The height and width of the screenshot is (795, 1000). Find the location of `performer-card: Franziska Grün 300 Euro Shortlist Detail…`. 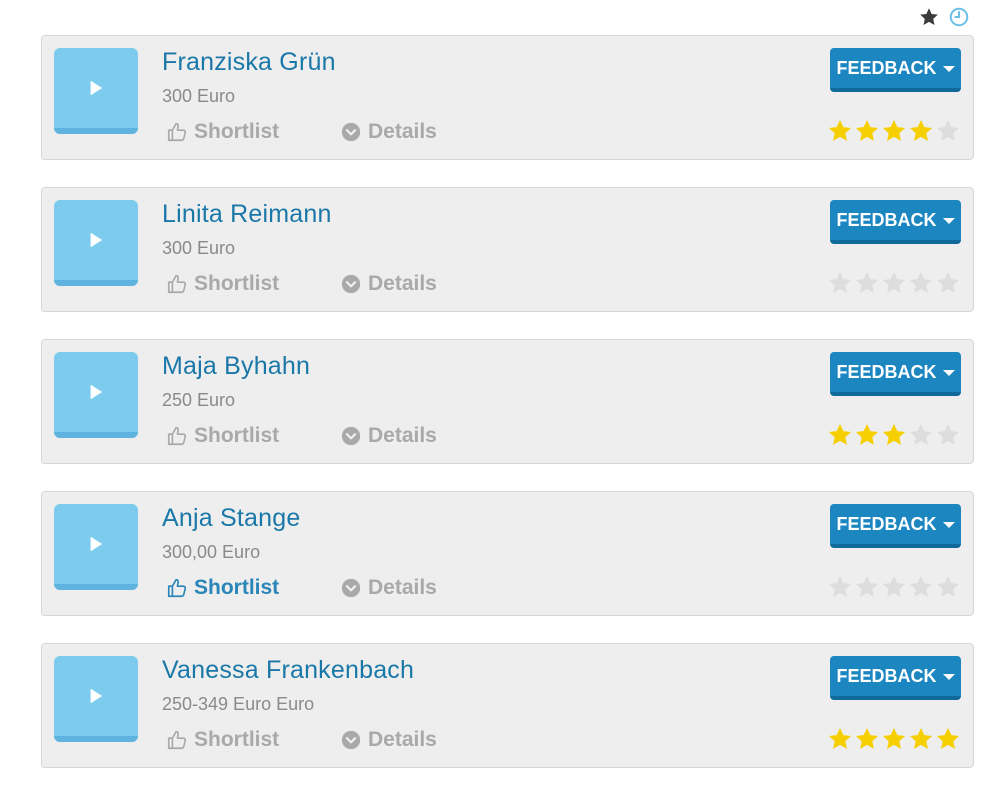

performer-card: Franziska Grün 300 Euro Shortlist Detail… is located at coordinates (507, 97).